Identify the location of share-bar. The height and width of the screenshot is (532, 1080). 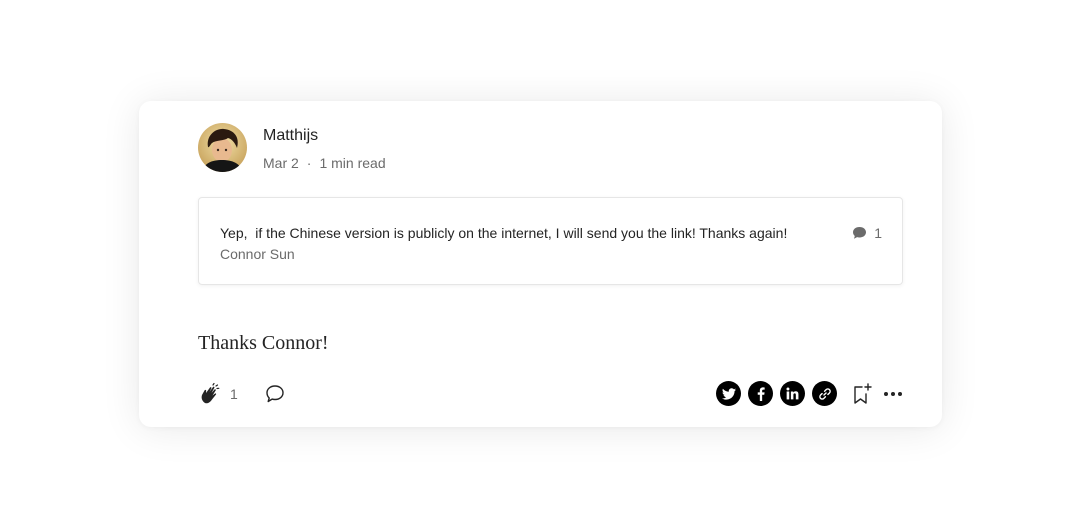
(809, 393).